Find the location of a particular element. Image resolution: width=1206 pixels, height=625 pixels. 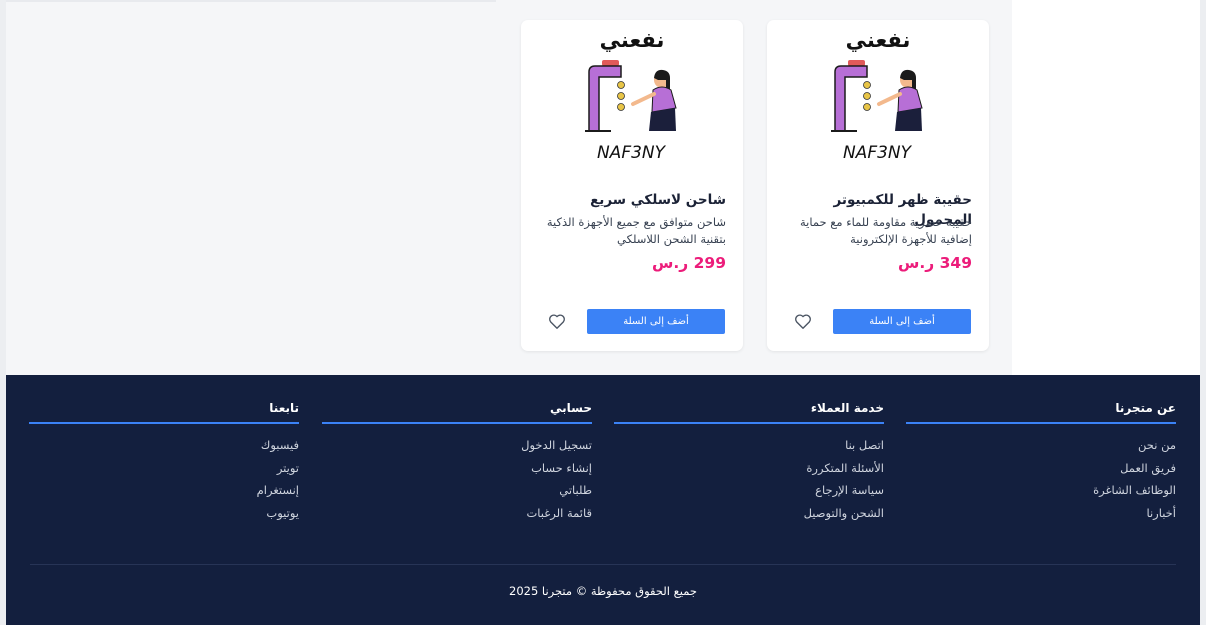

footer-link: من نحن is located at coordinates (1041, 445).